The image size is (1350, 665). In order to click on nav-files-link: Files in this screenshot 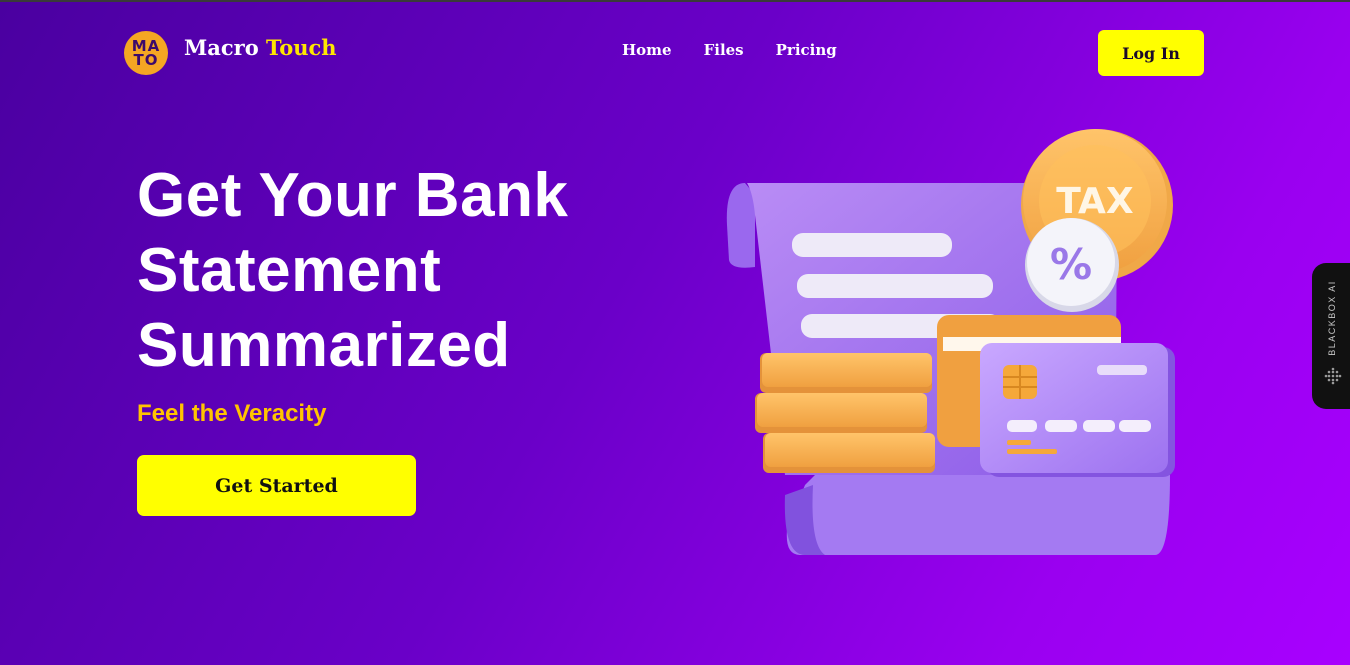, I will do `click(724, 50)`.